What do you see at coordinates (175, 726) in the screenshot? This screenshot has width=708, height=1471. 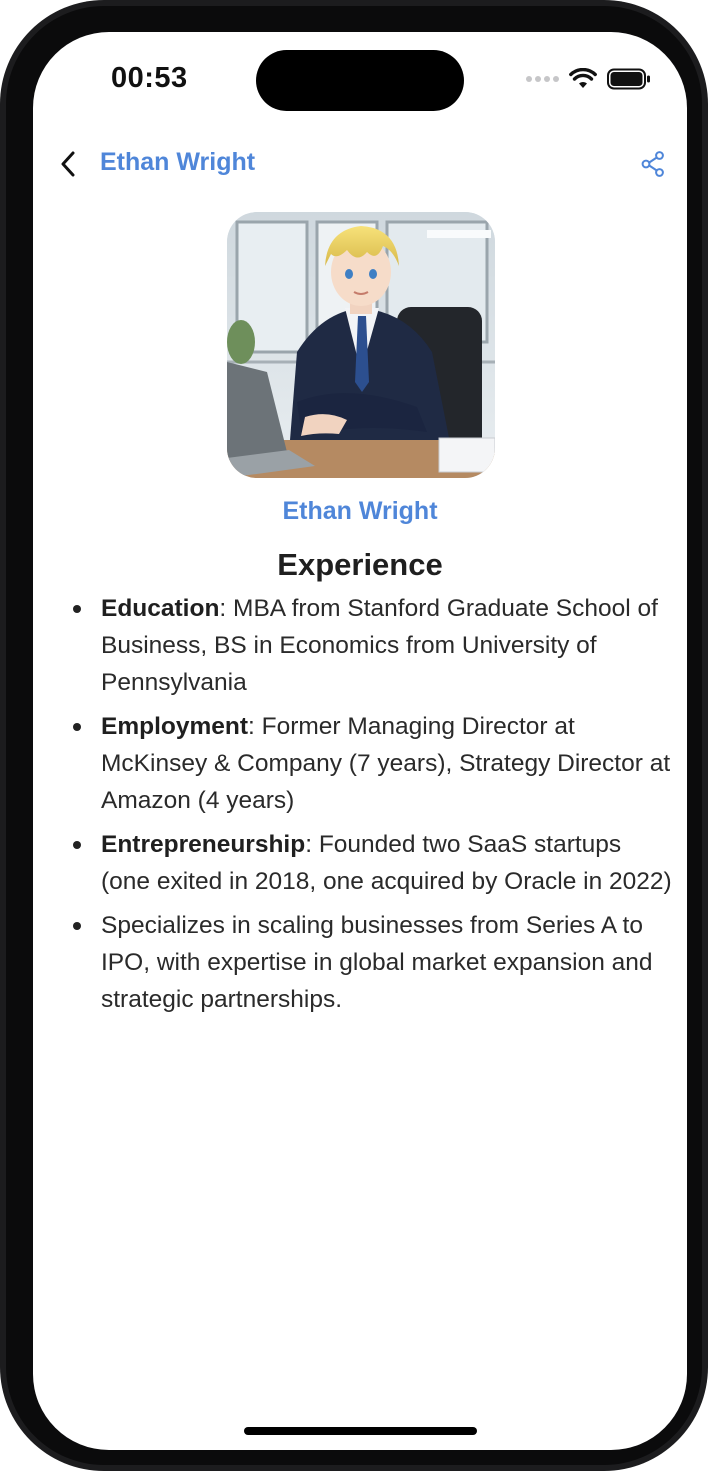 I see `item-label: Employment` at bounding box center [175, 726].